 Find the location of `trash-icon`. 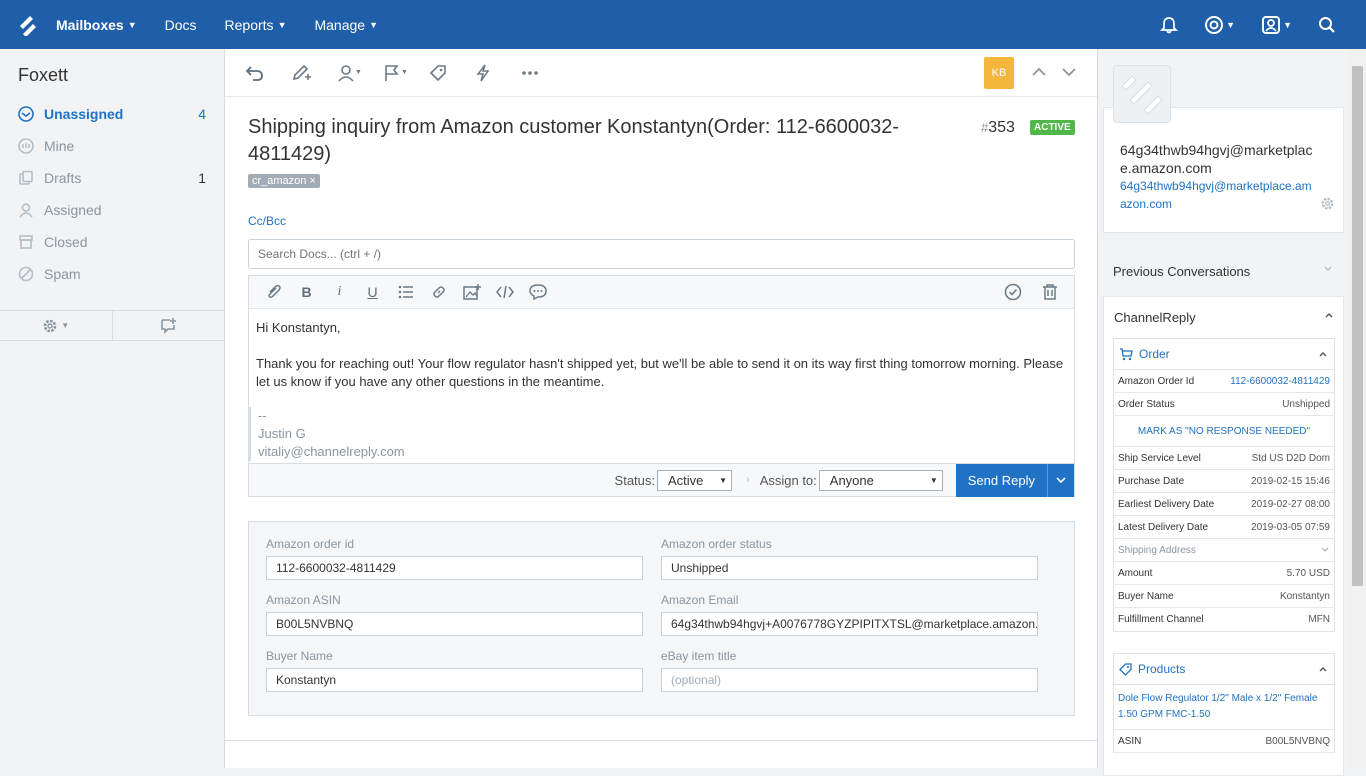

trash-icon is located at coordinates (1050, 292).